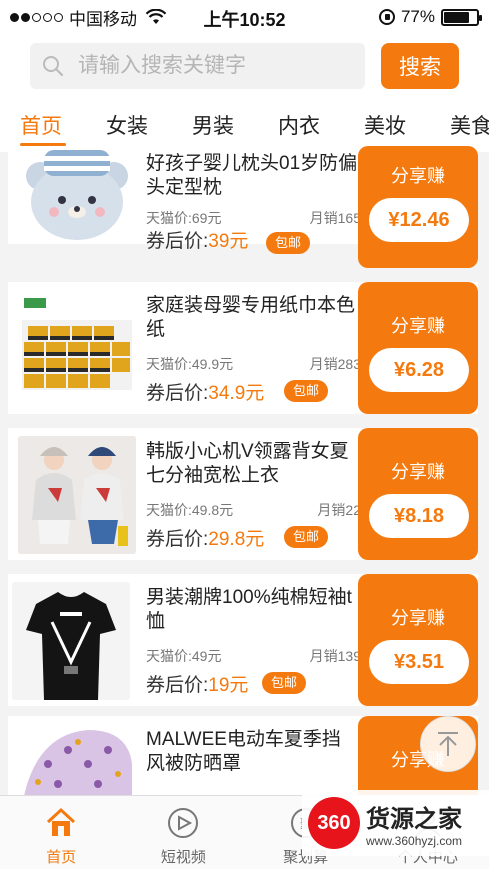 This screenshot has height=869, width=489. I want to click on watermark-name: 货源之家, so click(414, 819).